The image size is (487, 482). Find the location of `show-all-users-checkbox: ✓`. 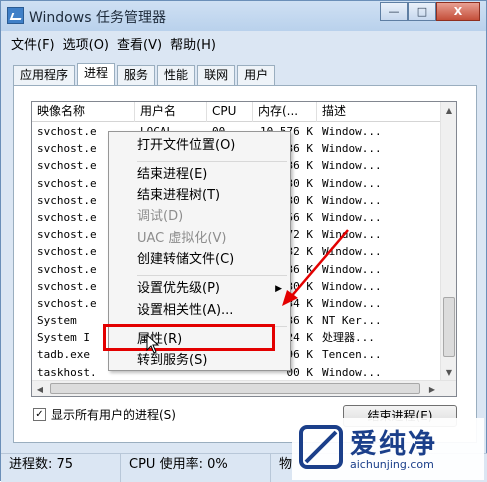

show-all-users-checkbox: ✓ is located at coordinates (39, 414).